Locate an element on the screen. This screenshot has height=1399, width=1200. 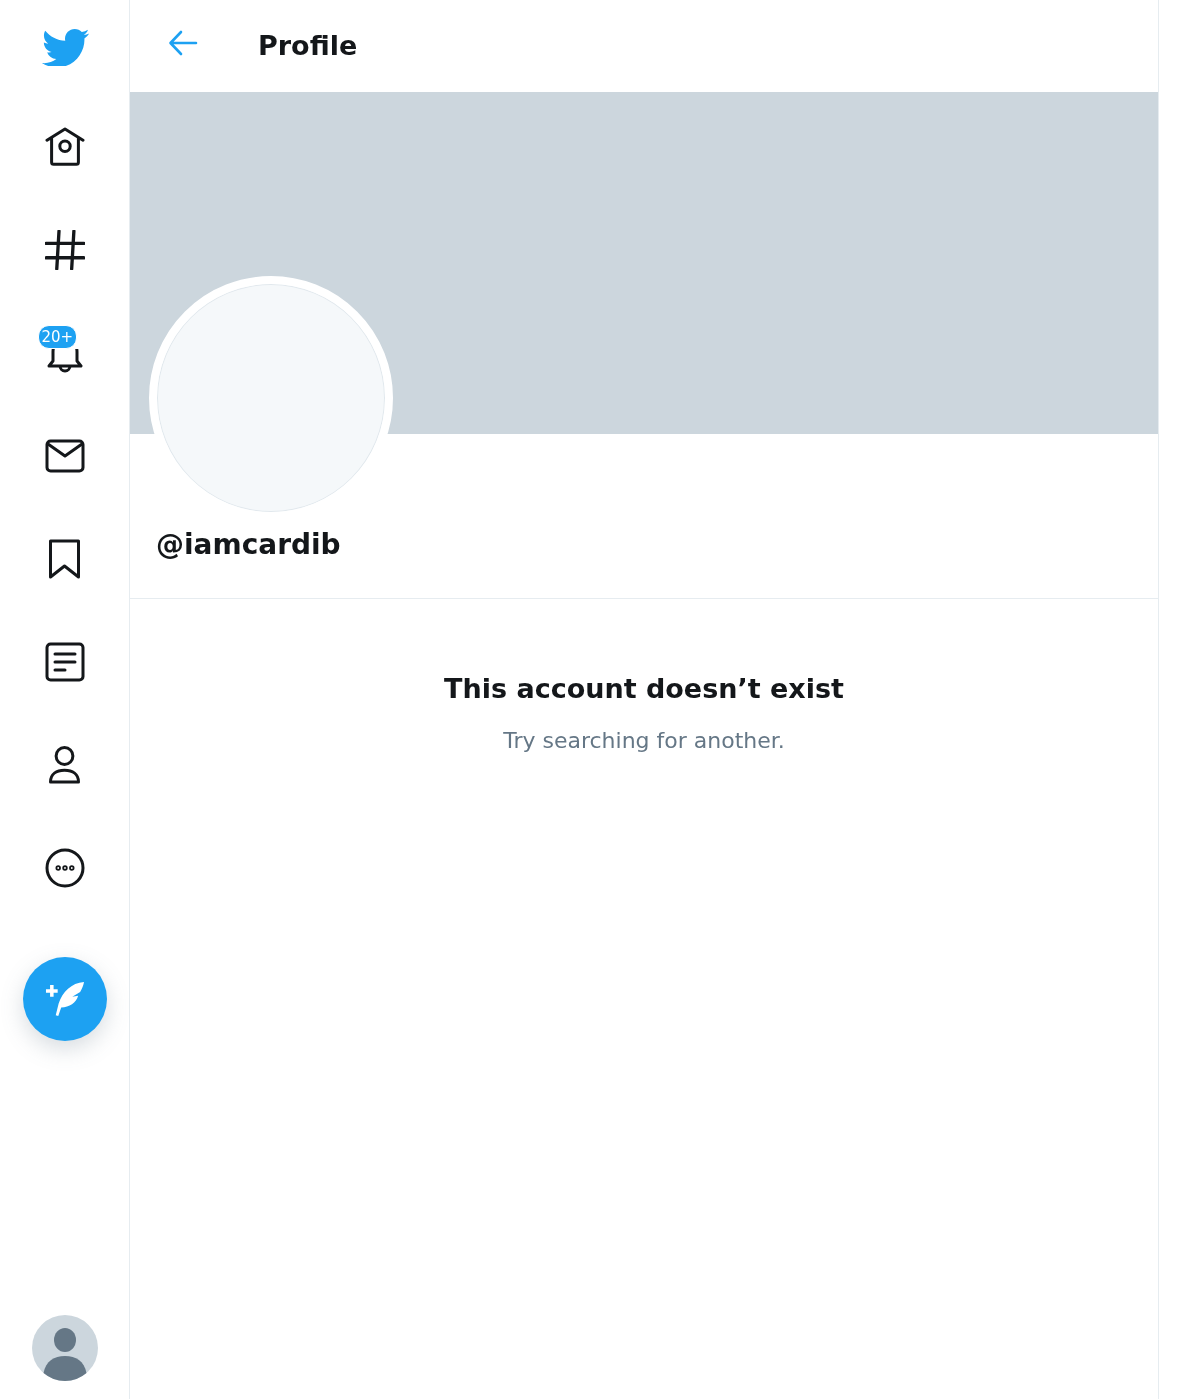
hashtag-icon is located at coordinates (64, 249).